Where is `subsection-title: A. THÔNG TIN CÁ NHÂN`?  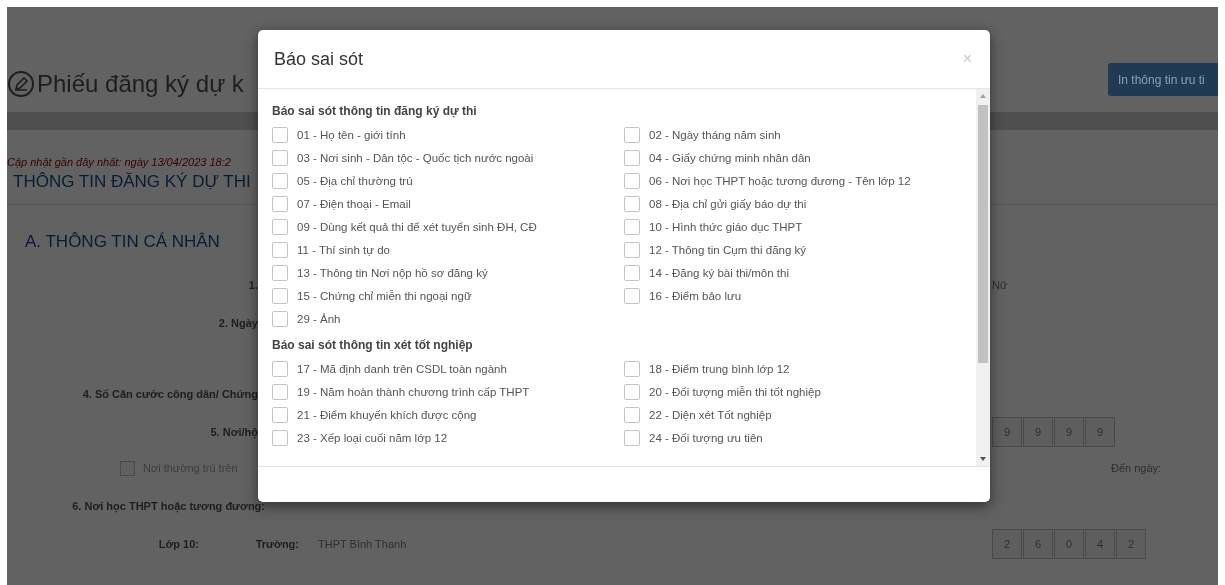 subsection-title: A. THÔNG TIN CÁ NHÂN is located at coordinates (122, 242).